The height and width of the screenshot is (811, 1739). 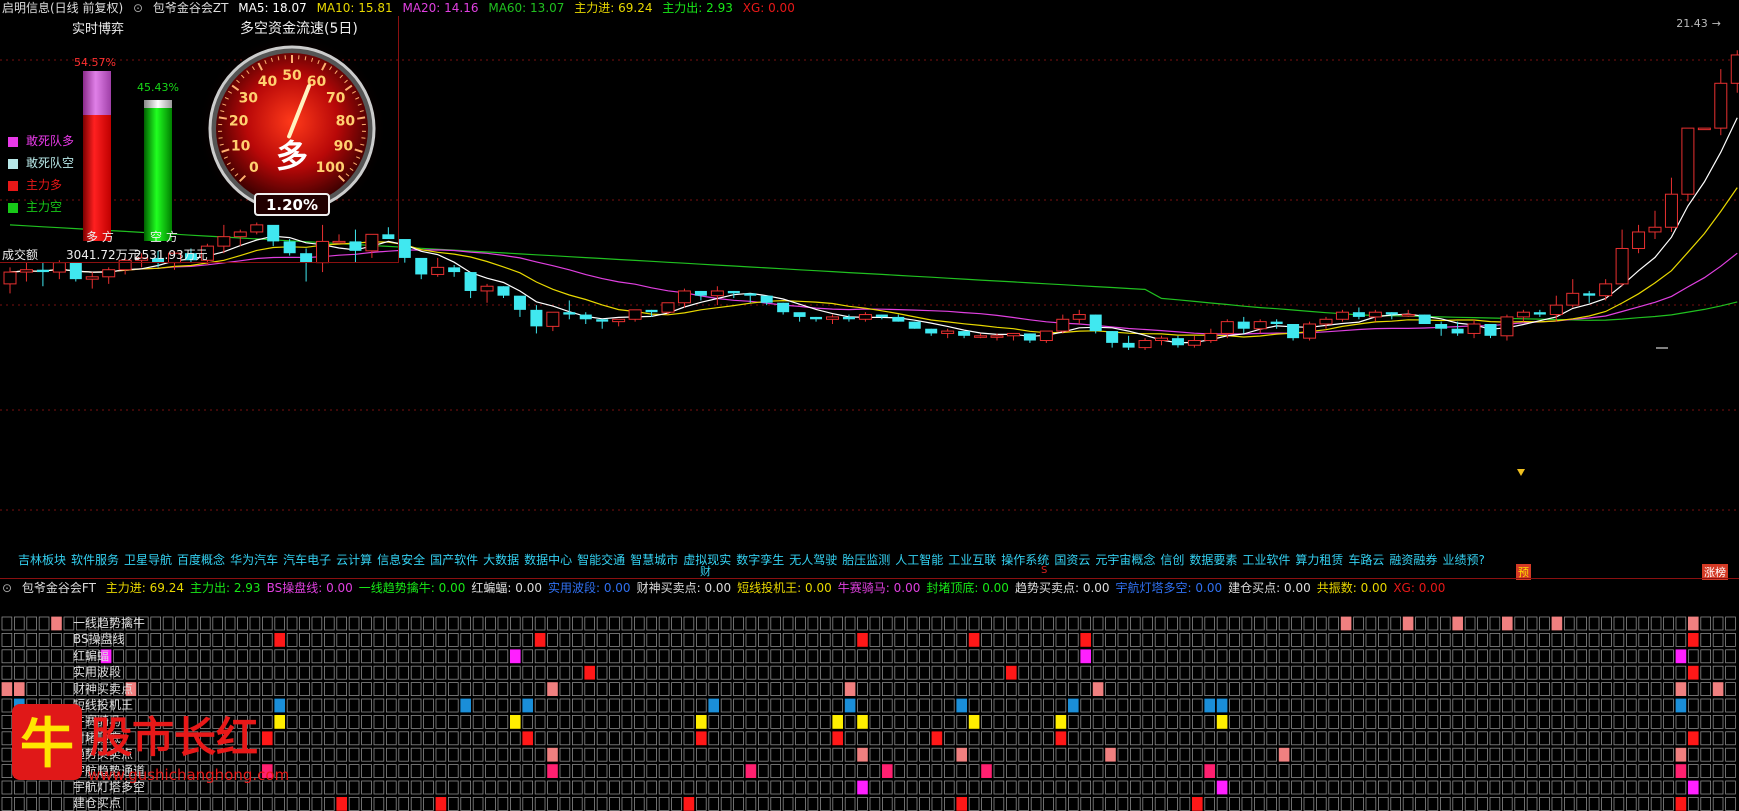 What do you see at coordinates (1404, 588) in the screenshot?
I see `sub-value-label: XG:` at bounding box center [1404, 588].